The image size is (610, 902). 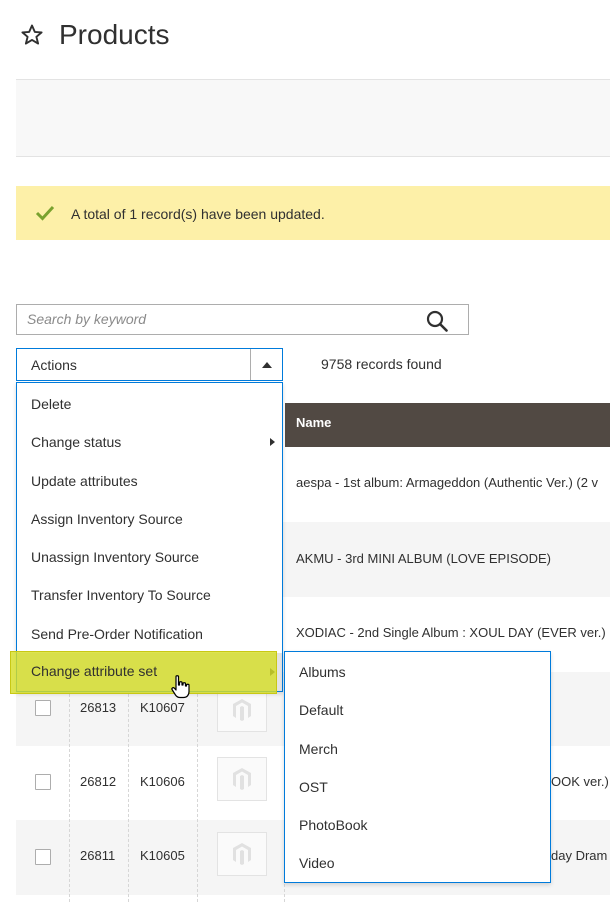 I want to click on product-id: 26811, so click(x=98, y=855).